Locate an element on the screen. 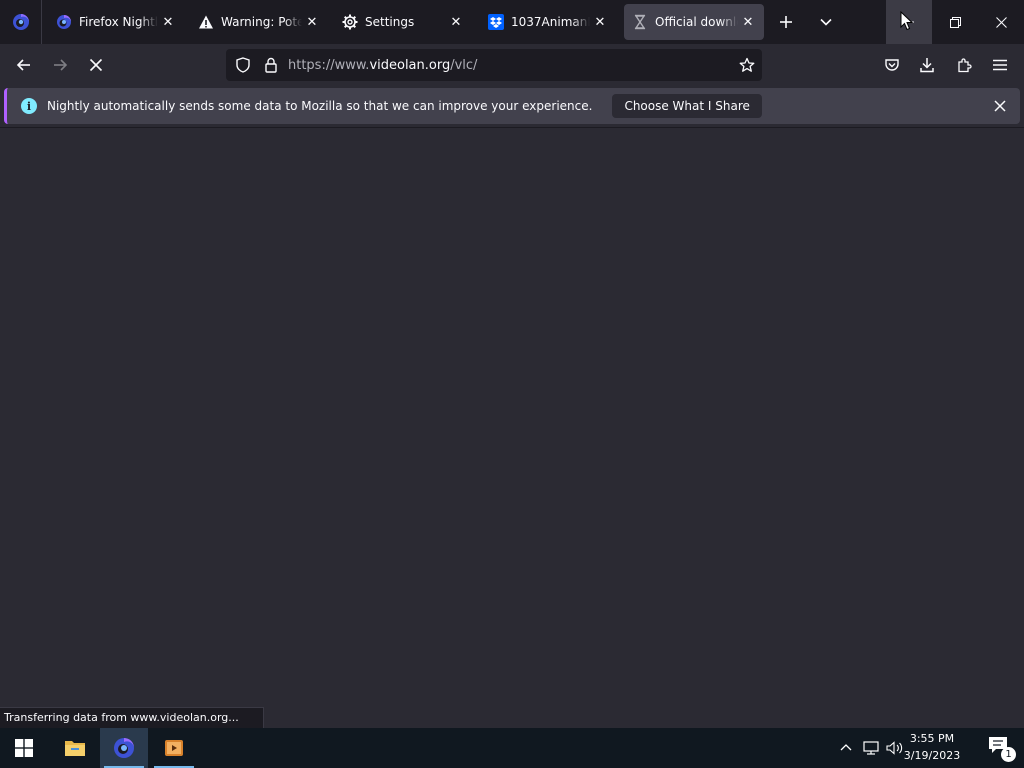 The image size is (1024, 768). navigation-toolbar: https://www.videolan.org/vlc/ is located at coordinates (512, 65).